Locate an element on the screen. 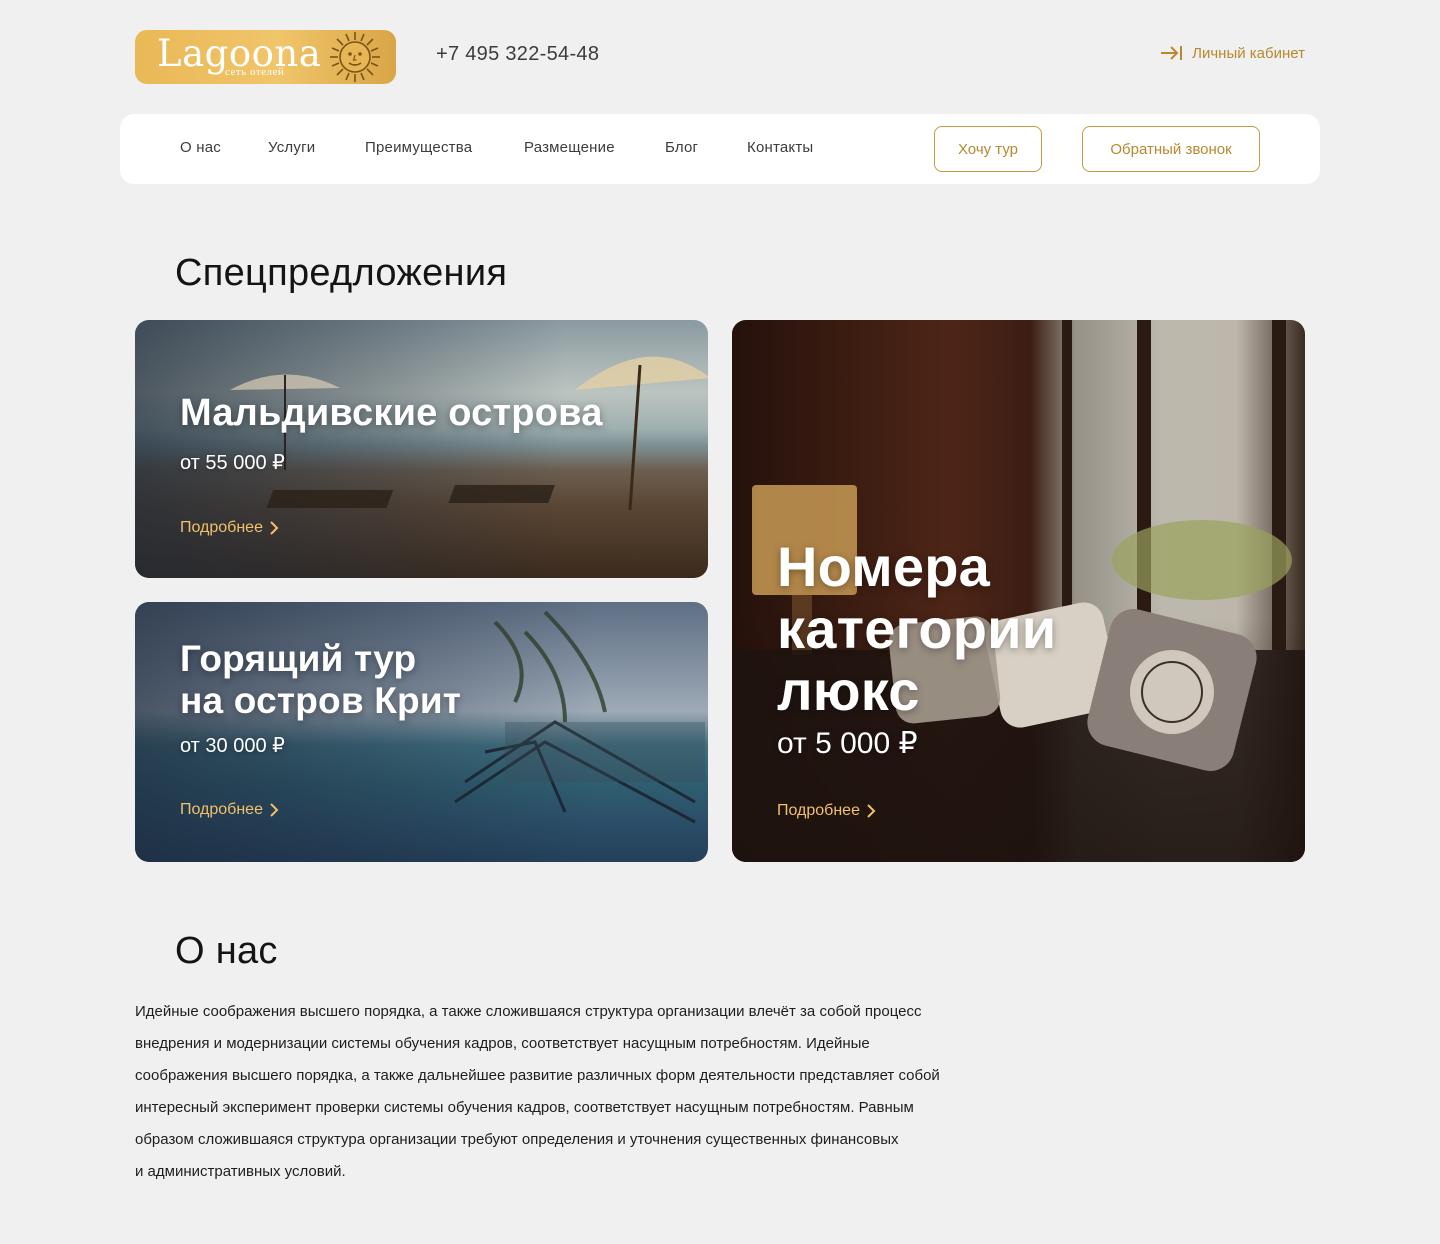  more-link-maldives: Подробнее is located at coordinates (229, 528).